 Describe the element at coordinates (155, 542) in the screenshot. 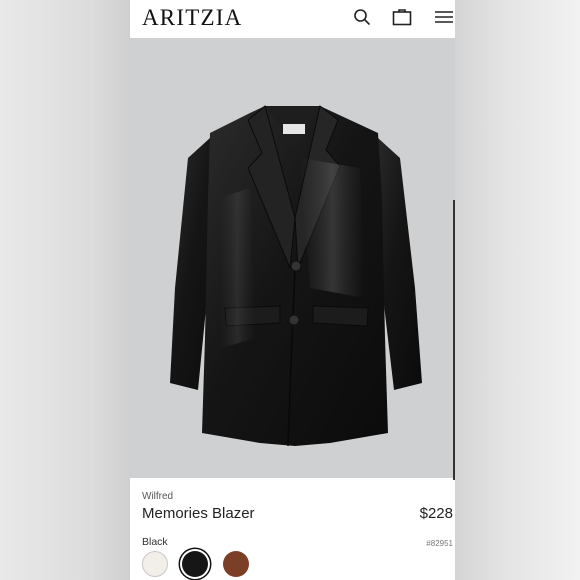

I see `selected-color-label: Black` at that location.